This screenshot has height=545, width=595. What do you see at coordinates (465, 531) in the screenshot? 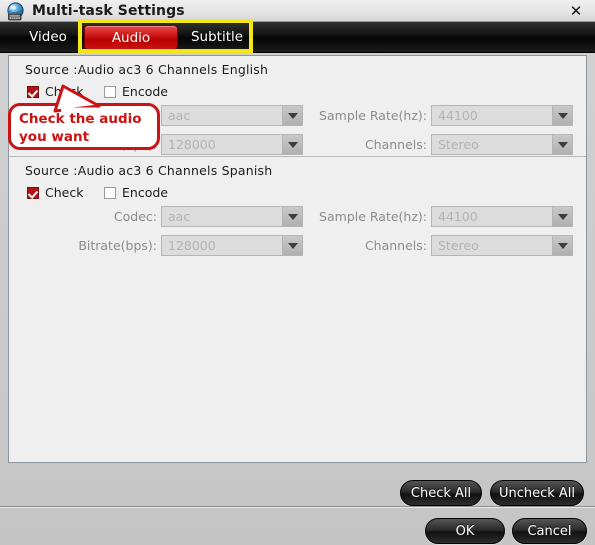
I see `ok-button: OK` at bounding box center [465, 531].